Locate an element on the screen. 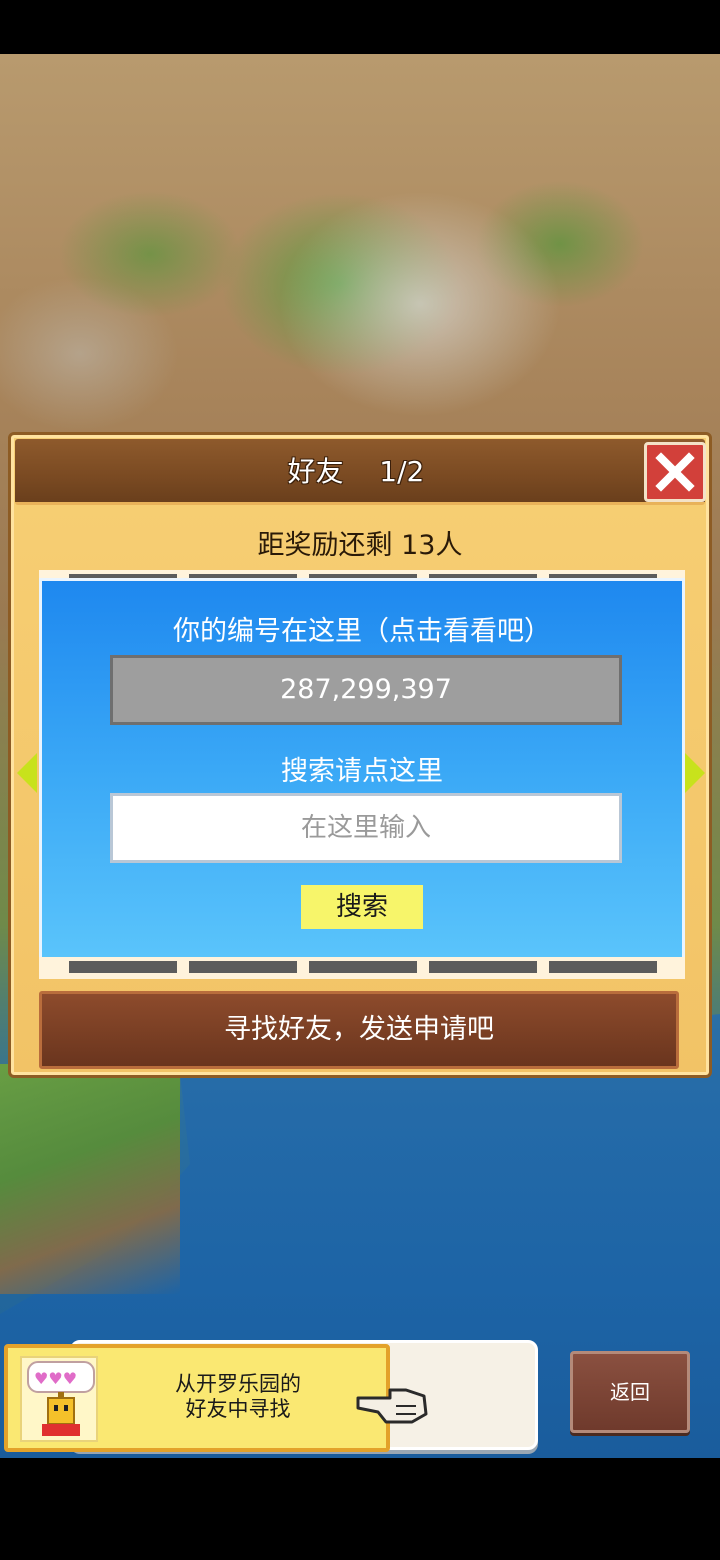 This screenshot has width=720, height=1560. close-button is located at coordinates (675, 472).